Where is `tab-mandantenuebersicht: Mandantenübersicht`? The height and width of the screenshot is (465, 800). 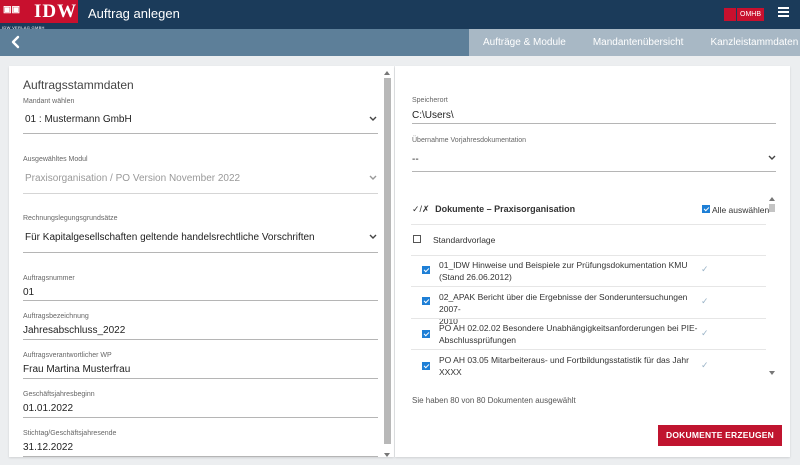
tab-mandantenuebersicht: Mandantenübersicht is located at coordinates (638, 42).